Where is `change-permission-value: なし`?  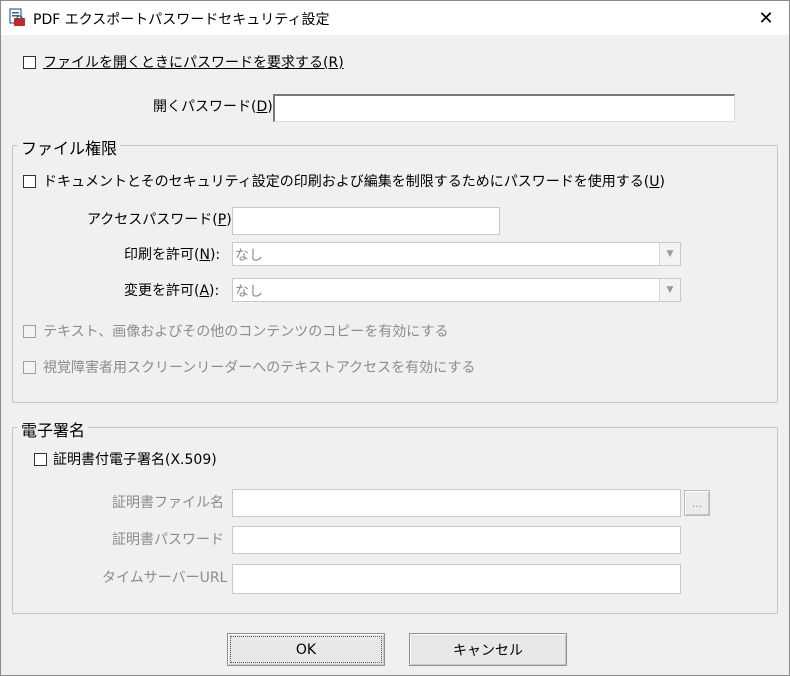
change-permission-value: なし is located at coordinates (249, 292).